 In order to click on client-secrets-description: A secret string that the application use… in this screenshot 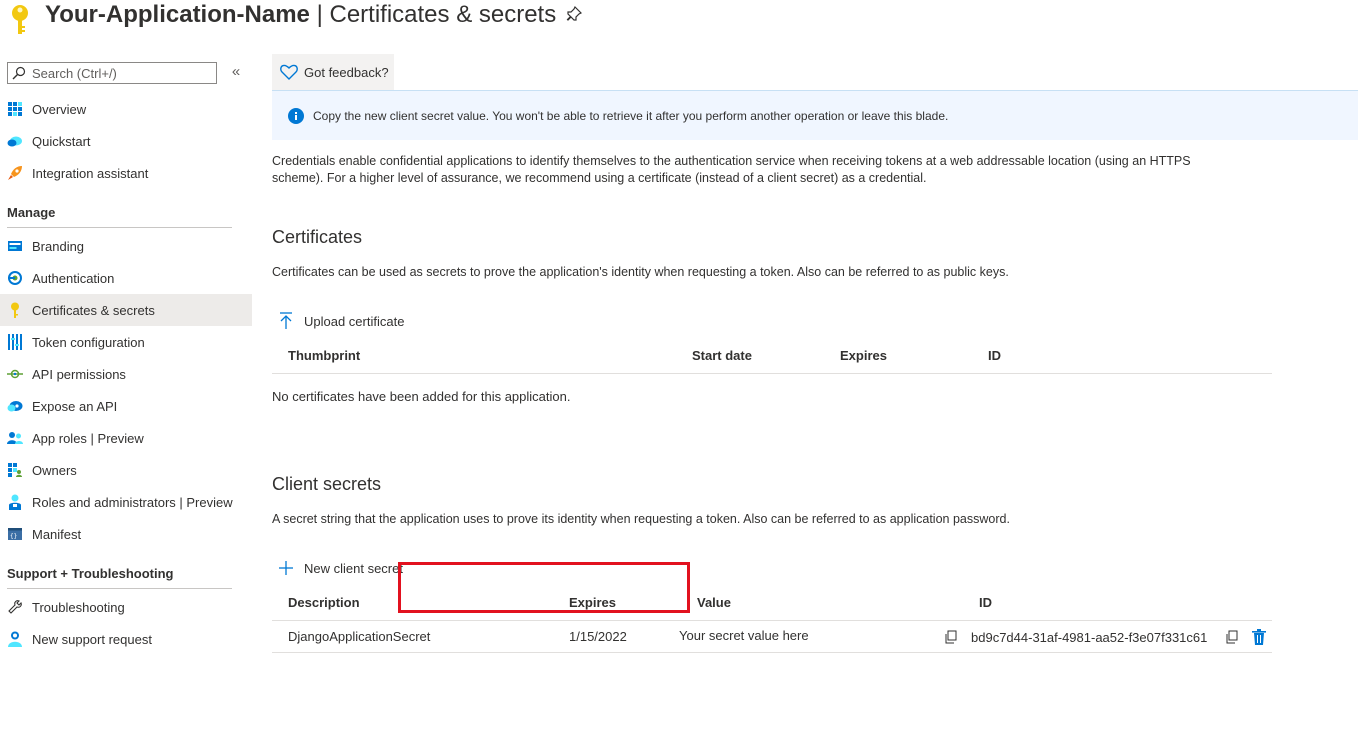, I will do `click(641, 519)`.